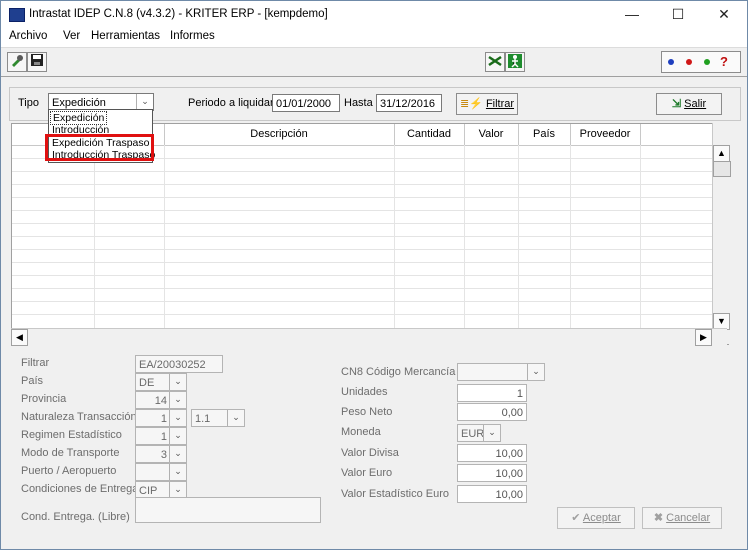  What do you see at coordinates (374, 37) in the screenshot?
I see `menu-bar: Archivo Ver Herramientas Informes` at bounding box center [374, 37].